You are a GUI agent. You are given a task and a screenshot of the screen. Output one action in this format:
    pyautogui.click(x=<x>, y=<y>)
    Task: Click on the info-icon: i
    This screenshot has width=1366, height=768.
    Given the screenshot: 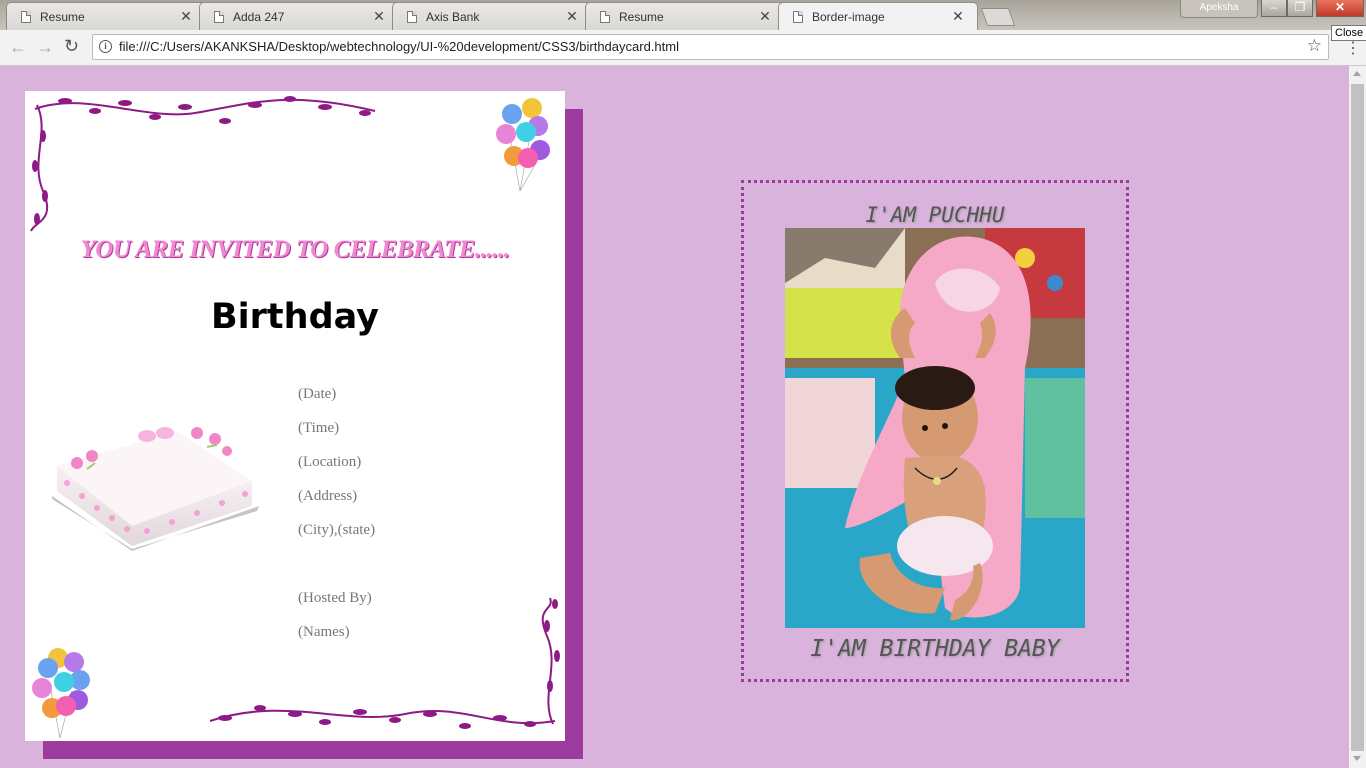 What is the action you would take?
    pyautogui.click(x=105, y=46)
    